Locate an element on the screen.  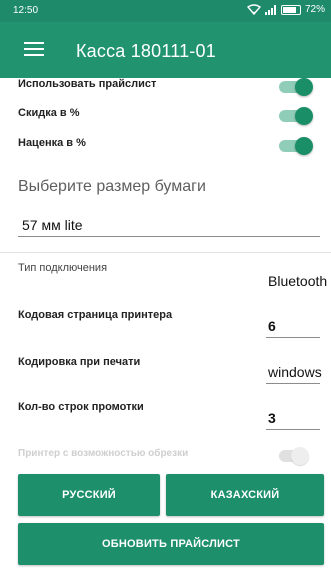
wifi-icon is located at coordinates (253, 9).